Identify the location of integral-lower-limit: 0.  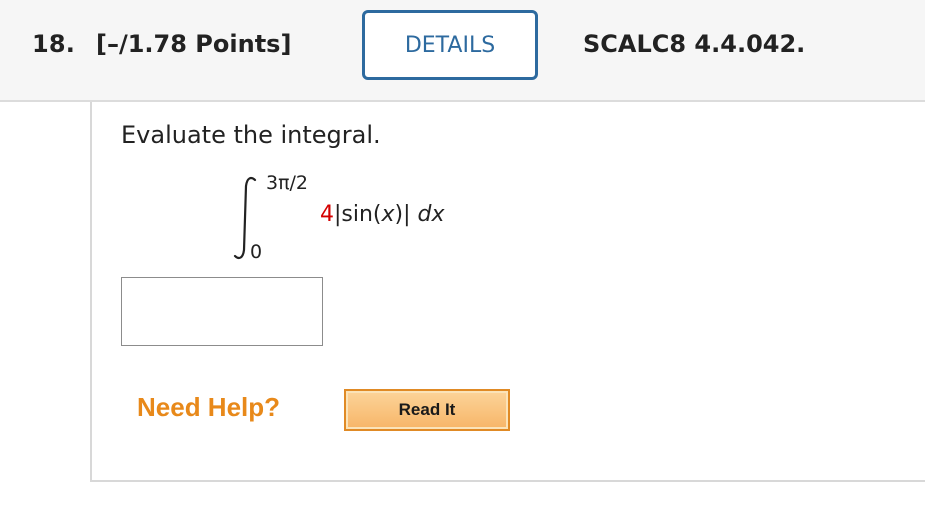
(256, 252).